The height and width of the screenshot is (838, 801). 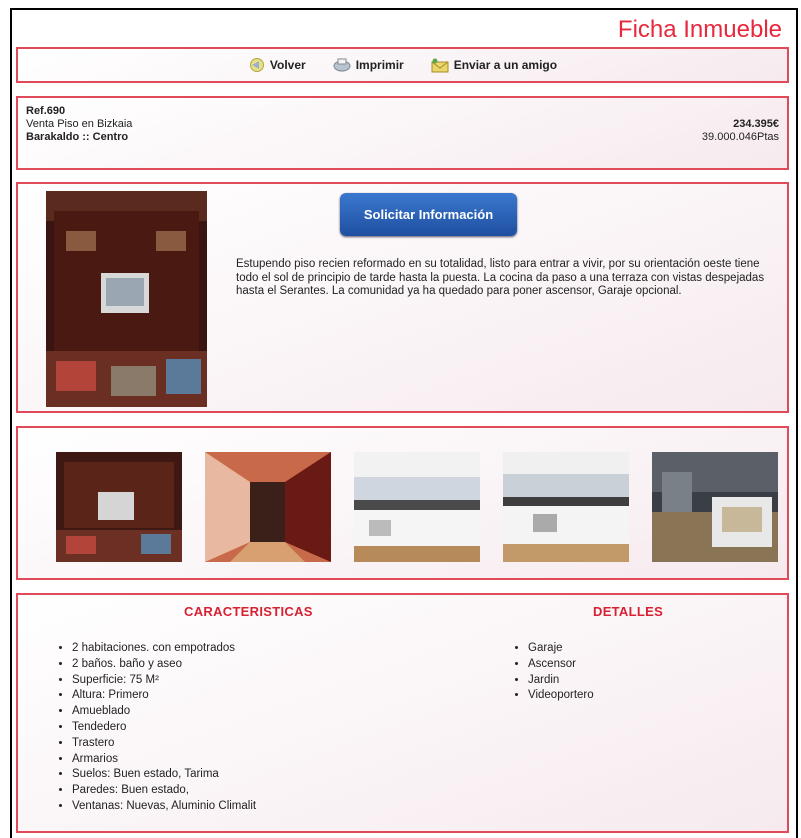 What do you see at coordinates (561, 649) in the screenshot?
I see `list-item: Garaje` at bounding box center [561, 649].